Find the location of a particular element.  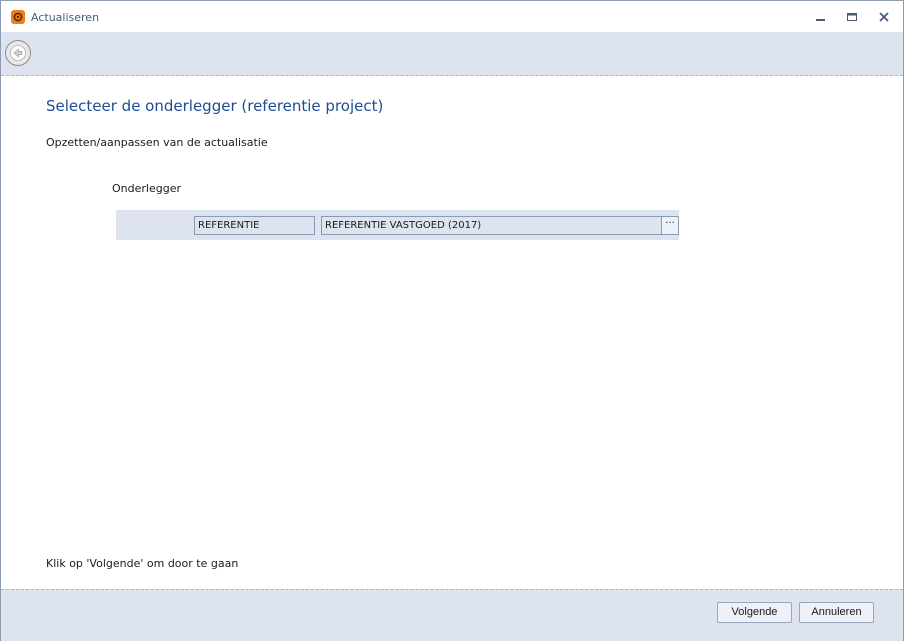

cancel-button: Annuleren is located at coordinates (836, 612).